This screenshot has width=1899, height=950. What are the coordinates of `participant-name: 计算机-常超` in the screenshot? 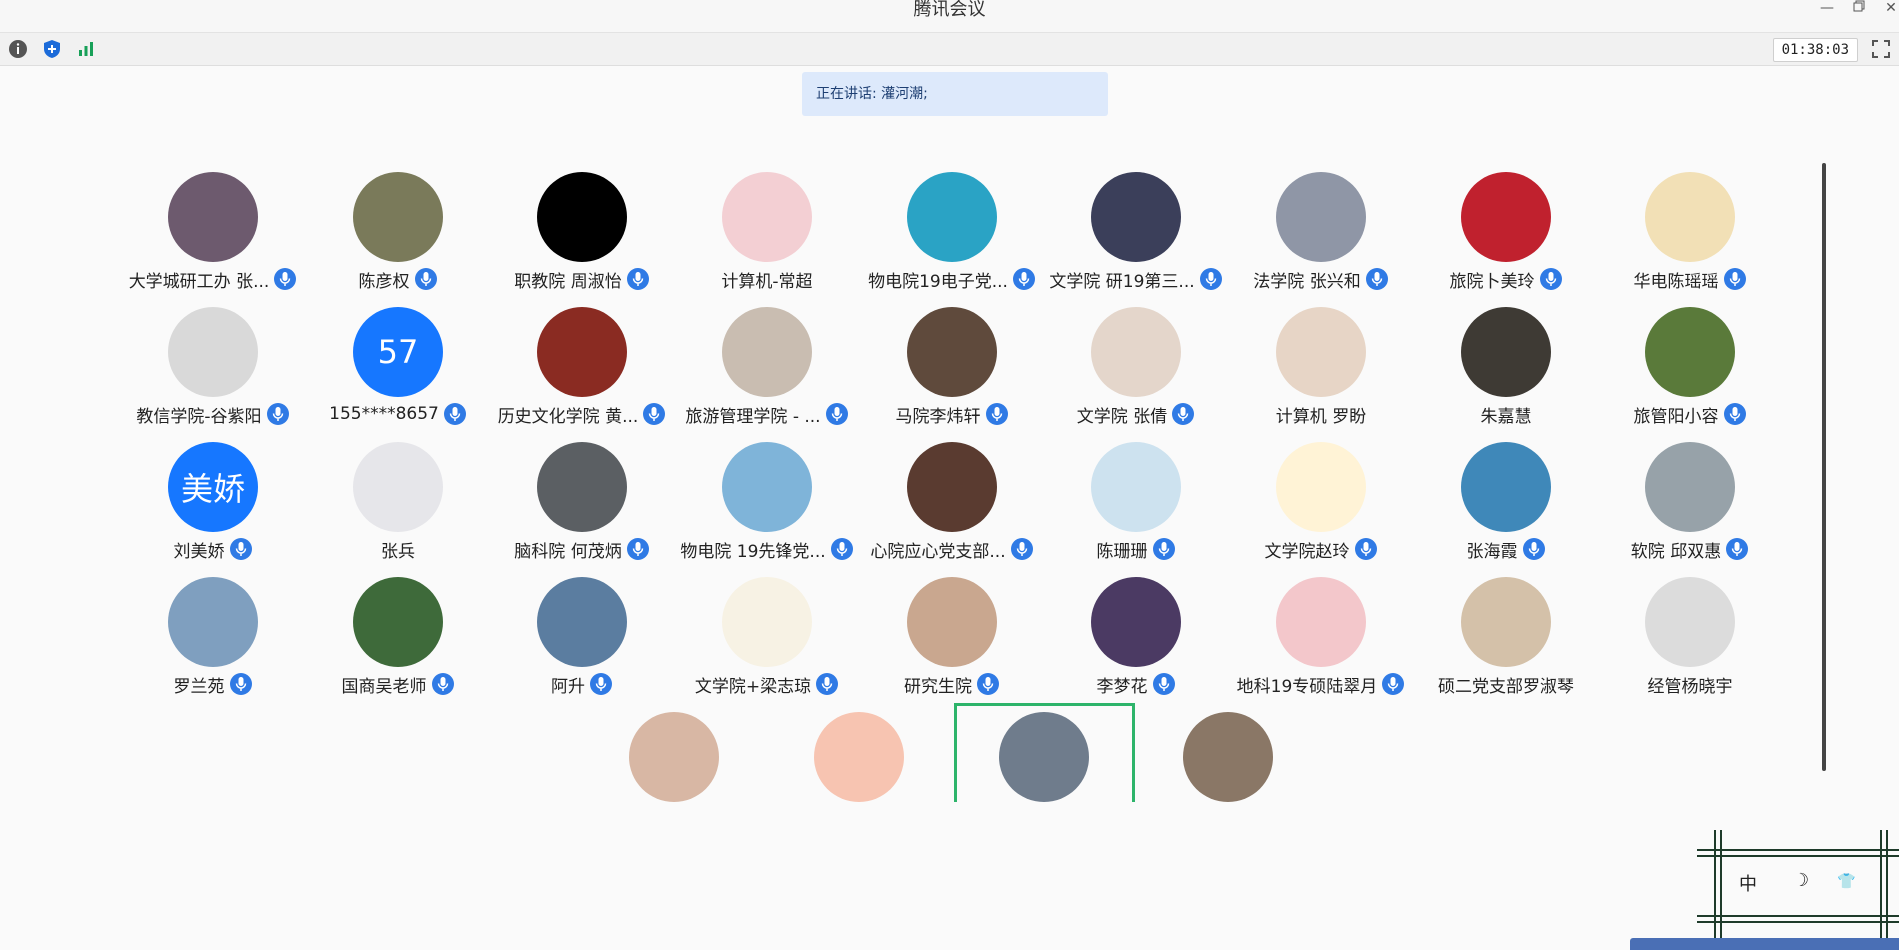 It's located at (767, 281).